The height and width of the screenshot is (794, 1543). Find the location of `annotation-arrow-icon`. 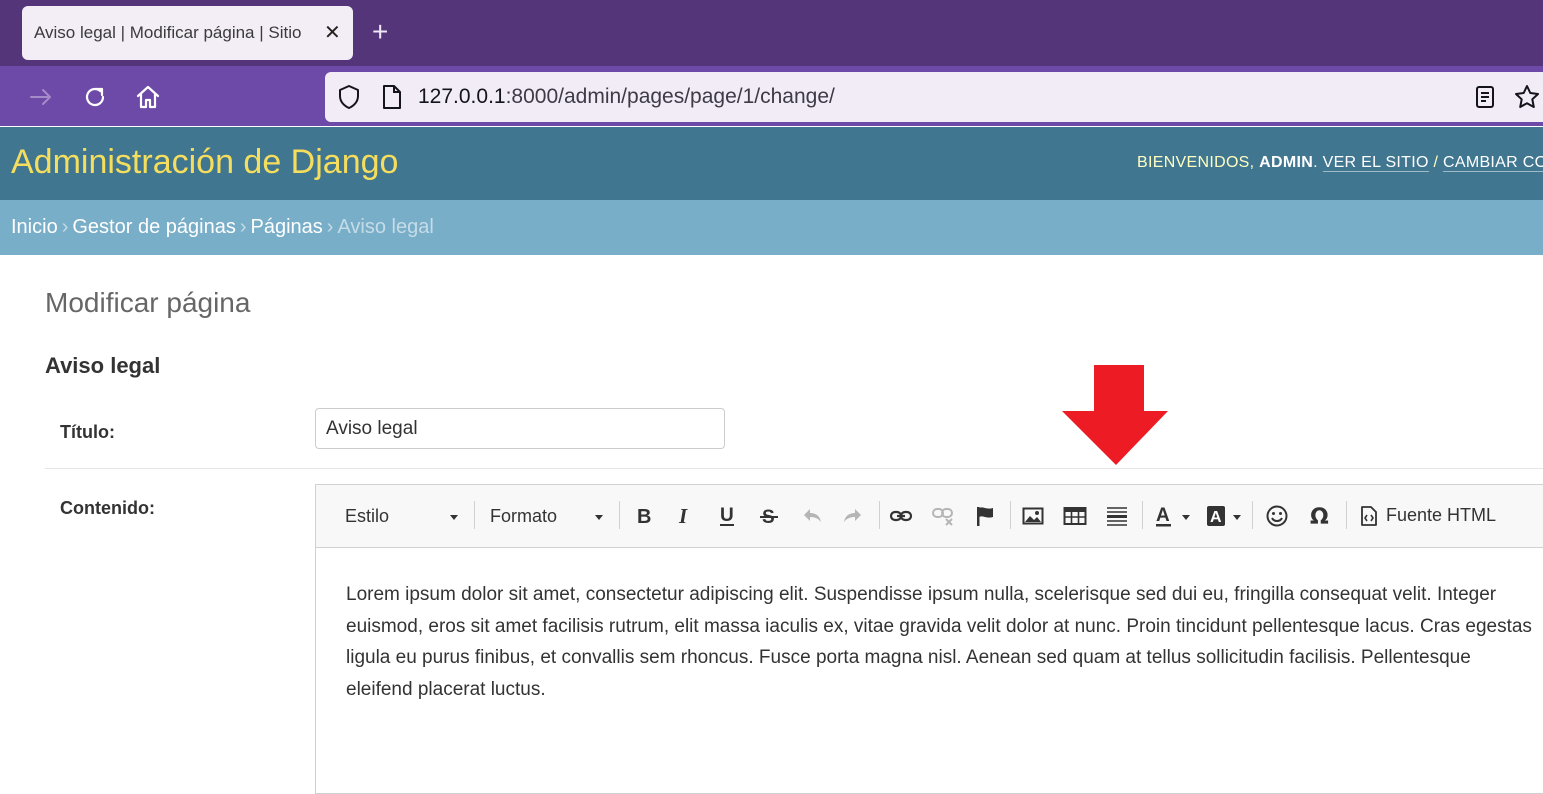

annotation-arrow-icon is located at coordinates (1115, 415).